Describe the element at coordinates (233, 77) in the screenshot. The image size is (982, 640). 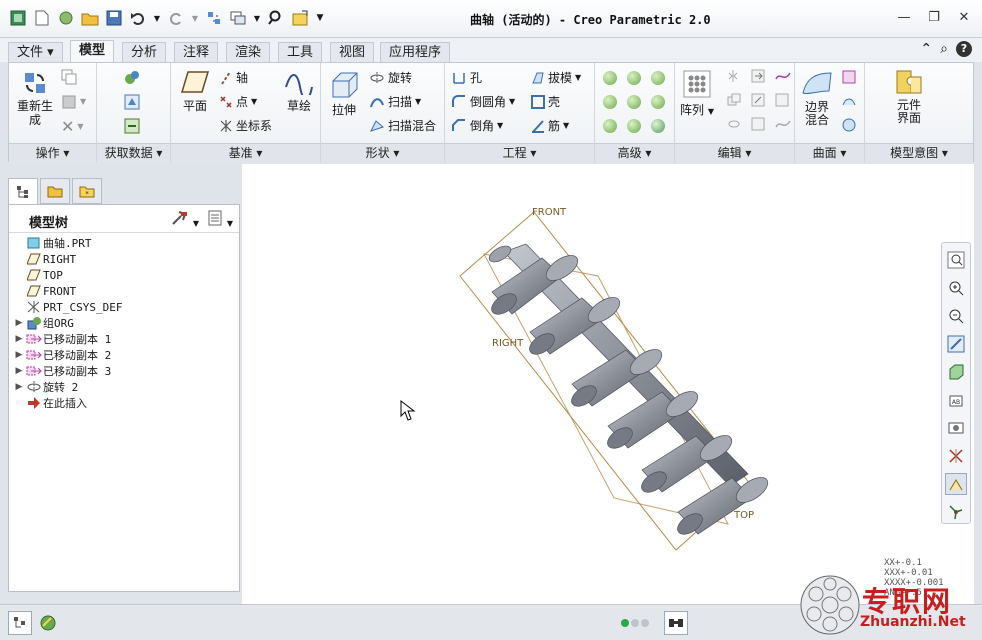
I see `datum-axis-button: 轴` at that location.